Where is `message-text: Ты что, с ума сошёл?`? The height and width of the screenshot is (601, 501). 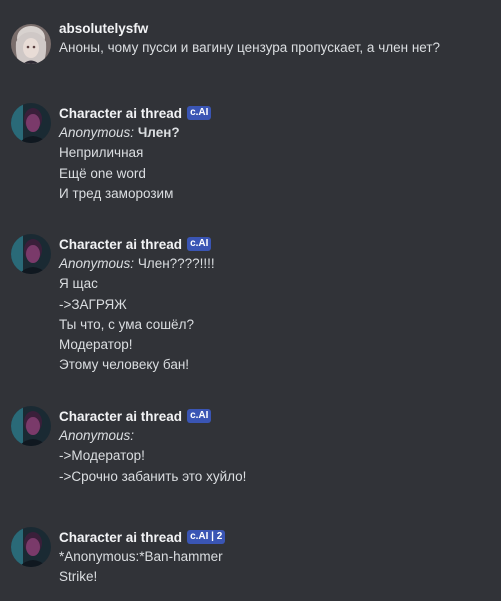 message-text: Ты что, с ума сошёл? is located at coordinates (126, 324).